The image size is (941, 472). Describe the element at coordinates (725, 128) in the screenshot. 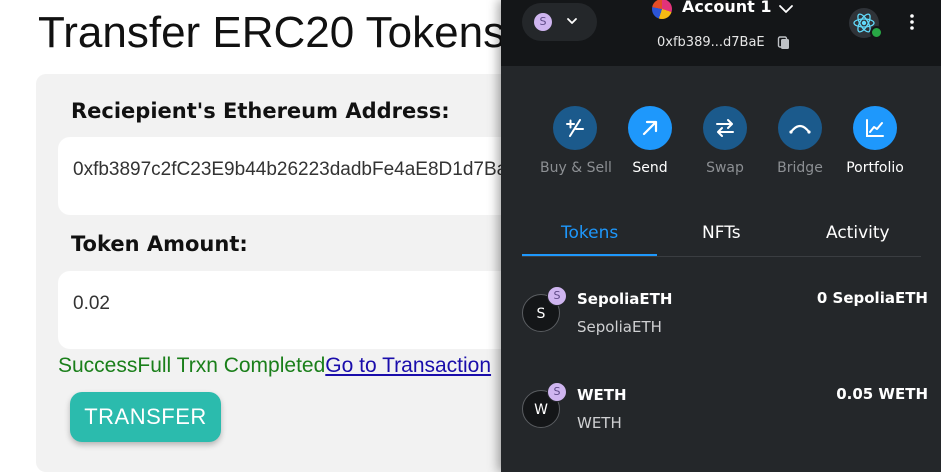

I see `swap-arrows-icon` at that location.